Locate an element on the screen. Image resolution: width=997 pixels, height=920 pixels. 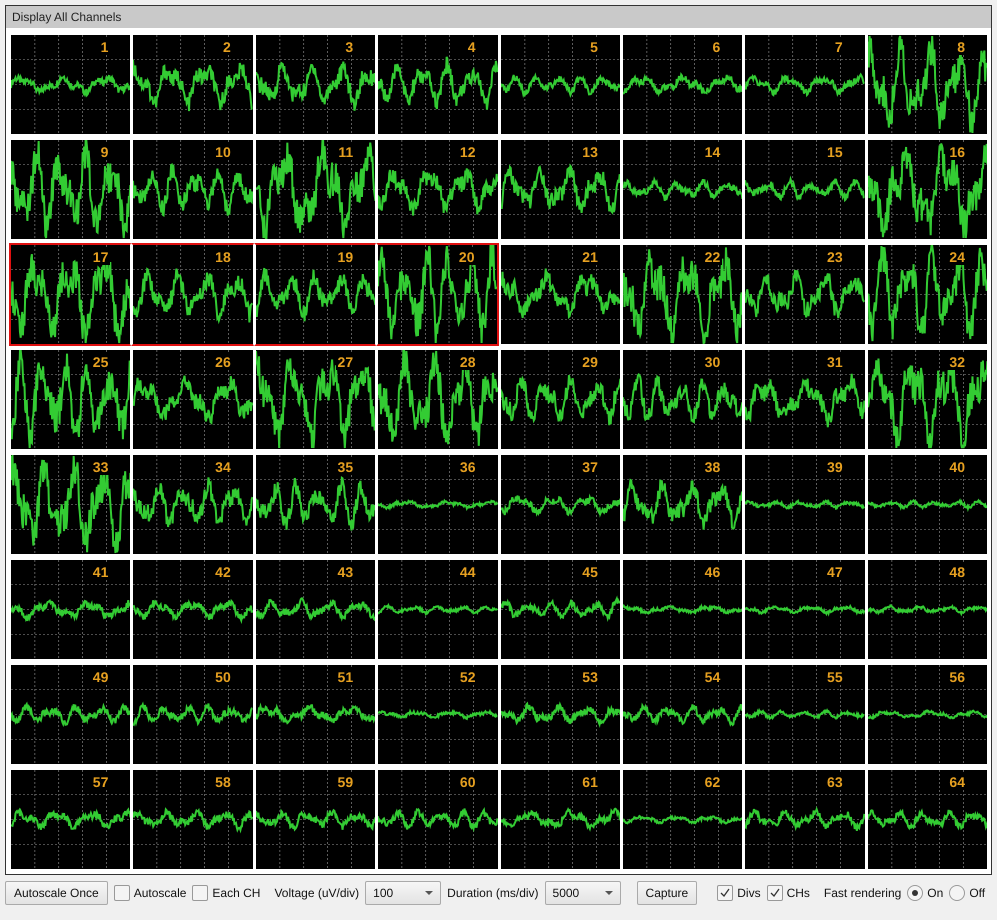
channel-number: 59 is located at coordinates (346, 782).